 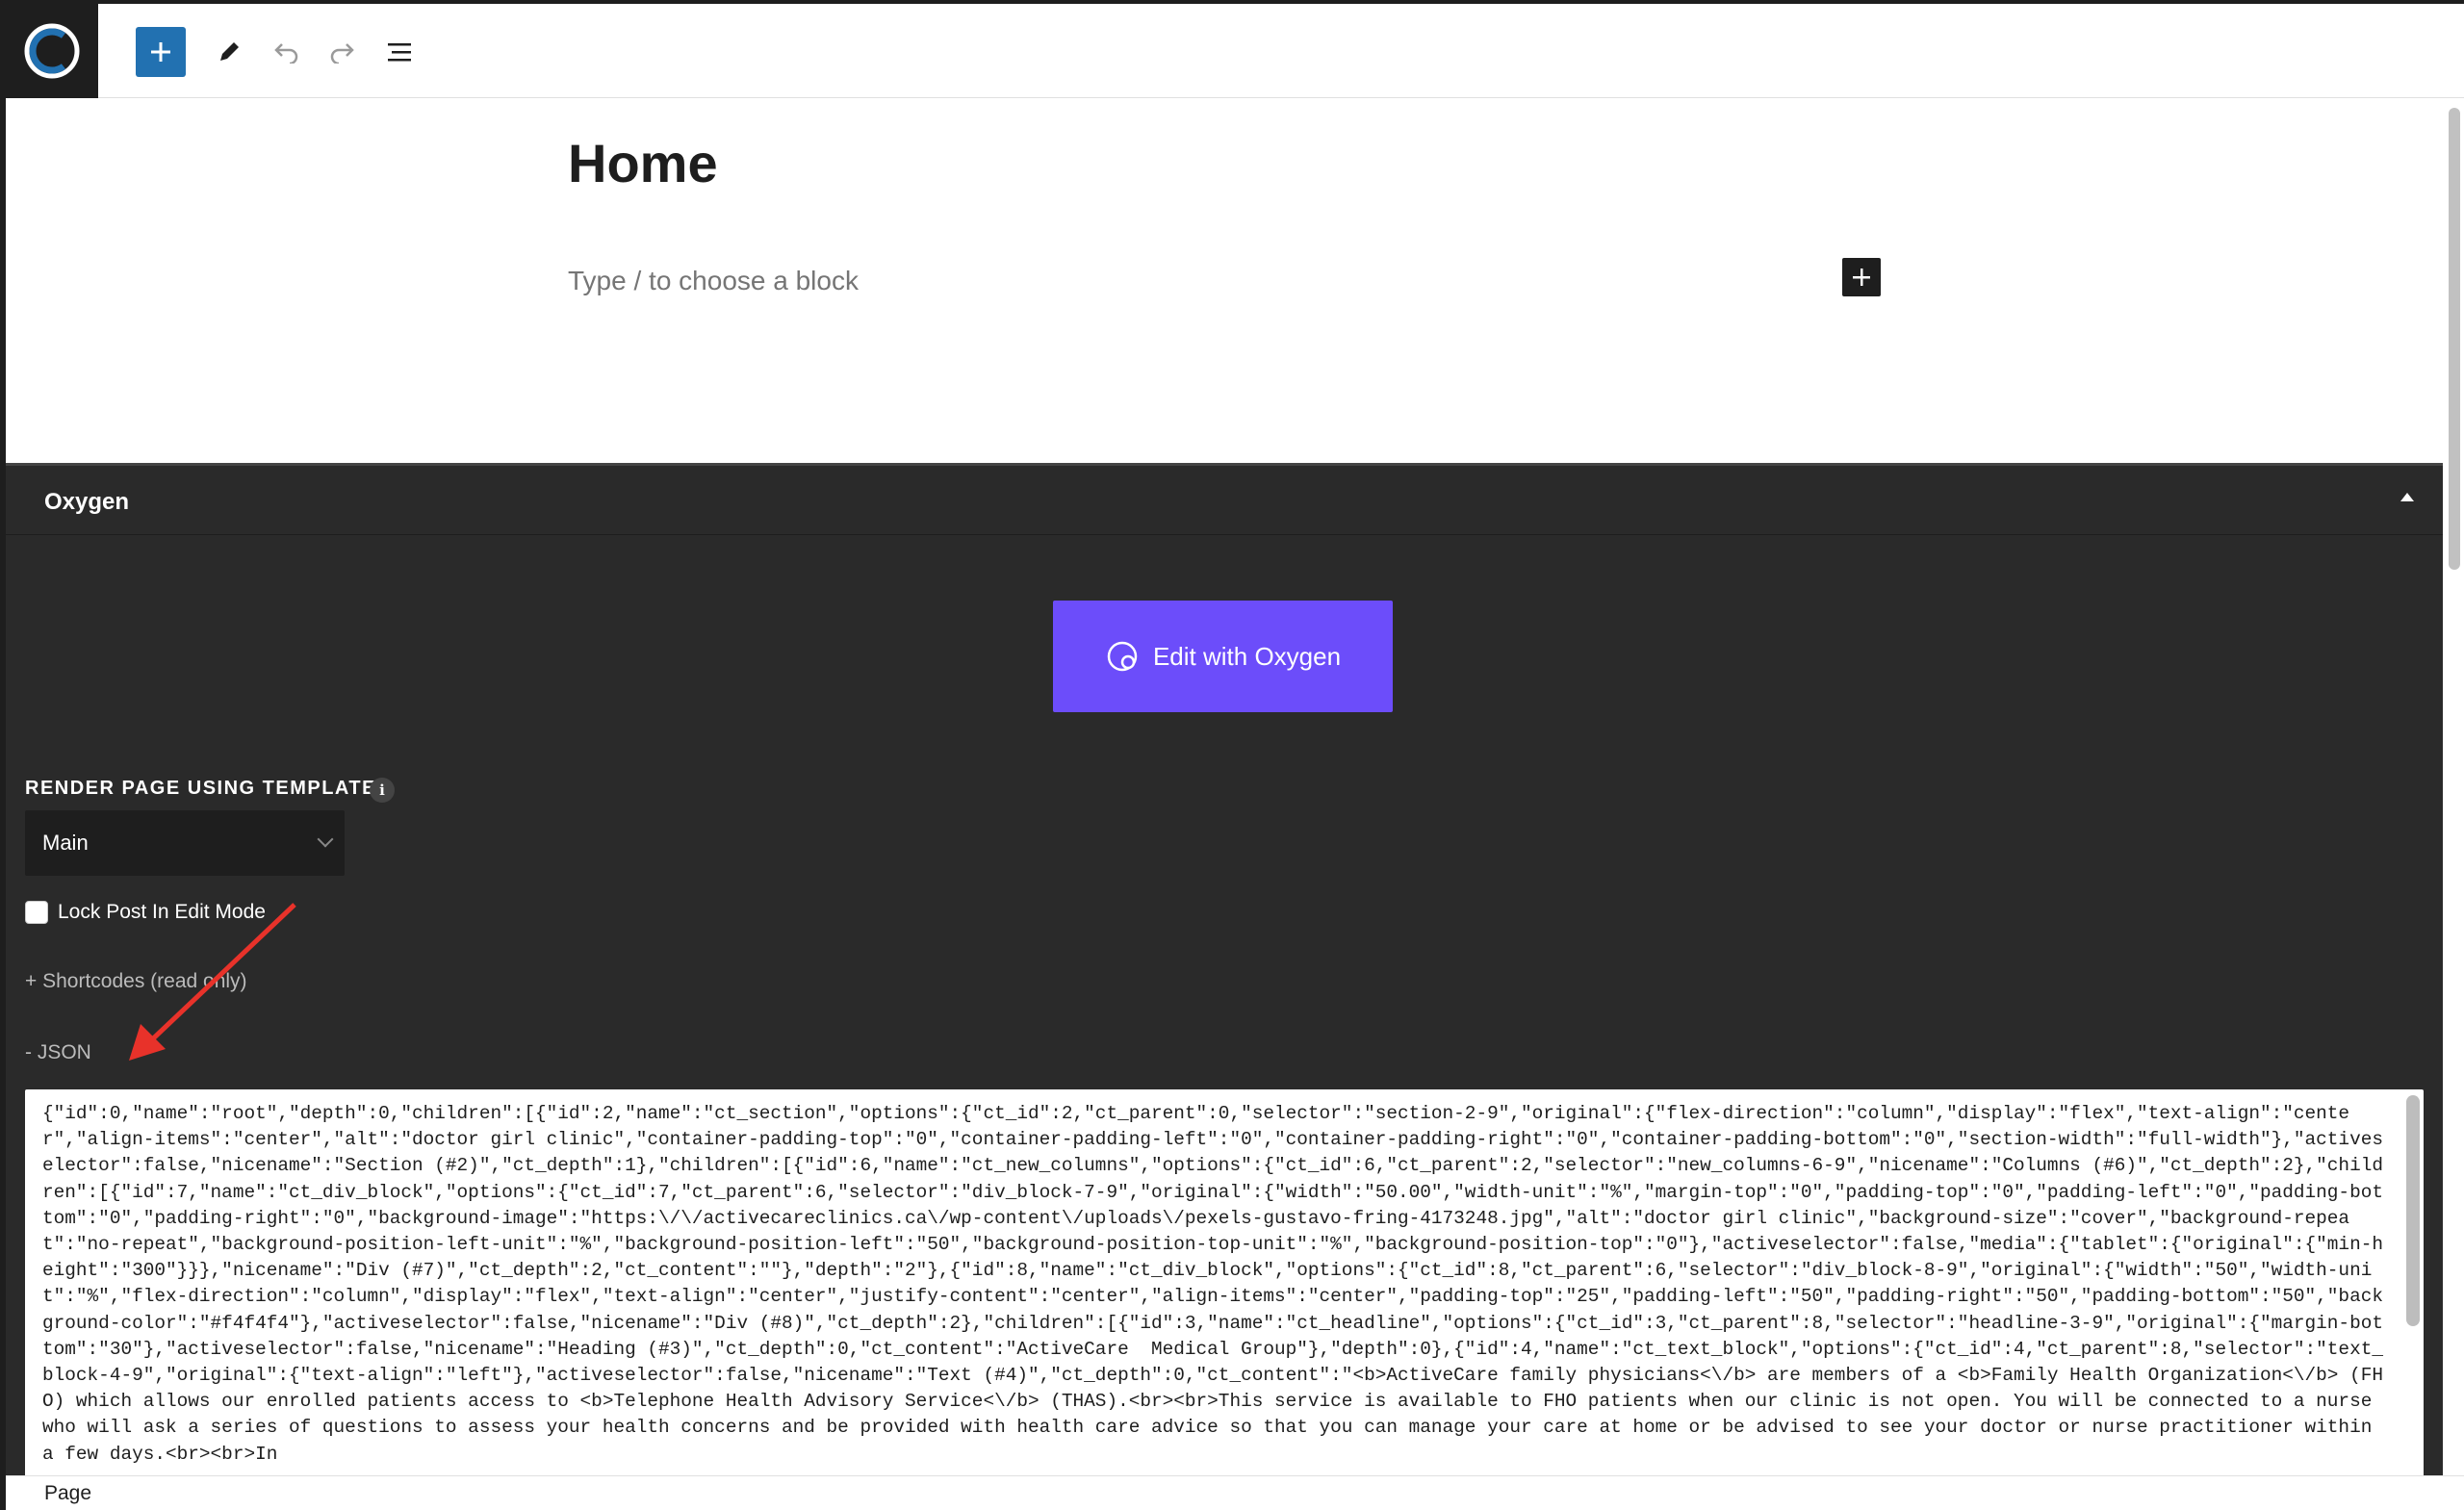 I want to click on json-scrollbar-thumb, so click(x=2413, y=1210).